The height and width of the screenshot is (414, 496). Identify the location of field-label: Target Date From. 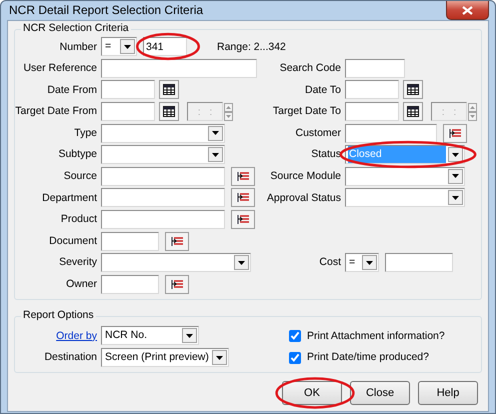
(56, 111).